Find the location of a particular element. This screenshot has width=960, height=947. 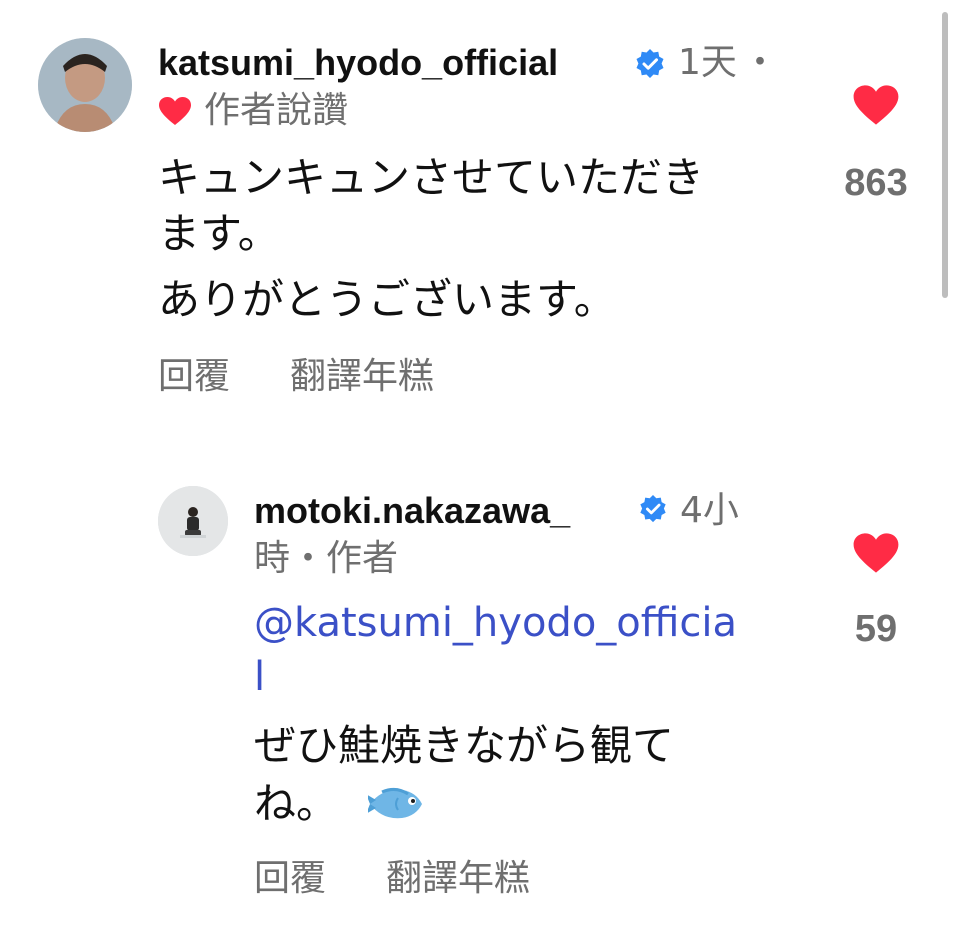

comment-time: 1天 is located at coordinates (707, 62).